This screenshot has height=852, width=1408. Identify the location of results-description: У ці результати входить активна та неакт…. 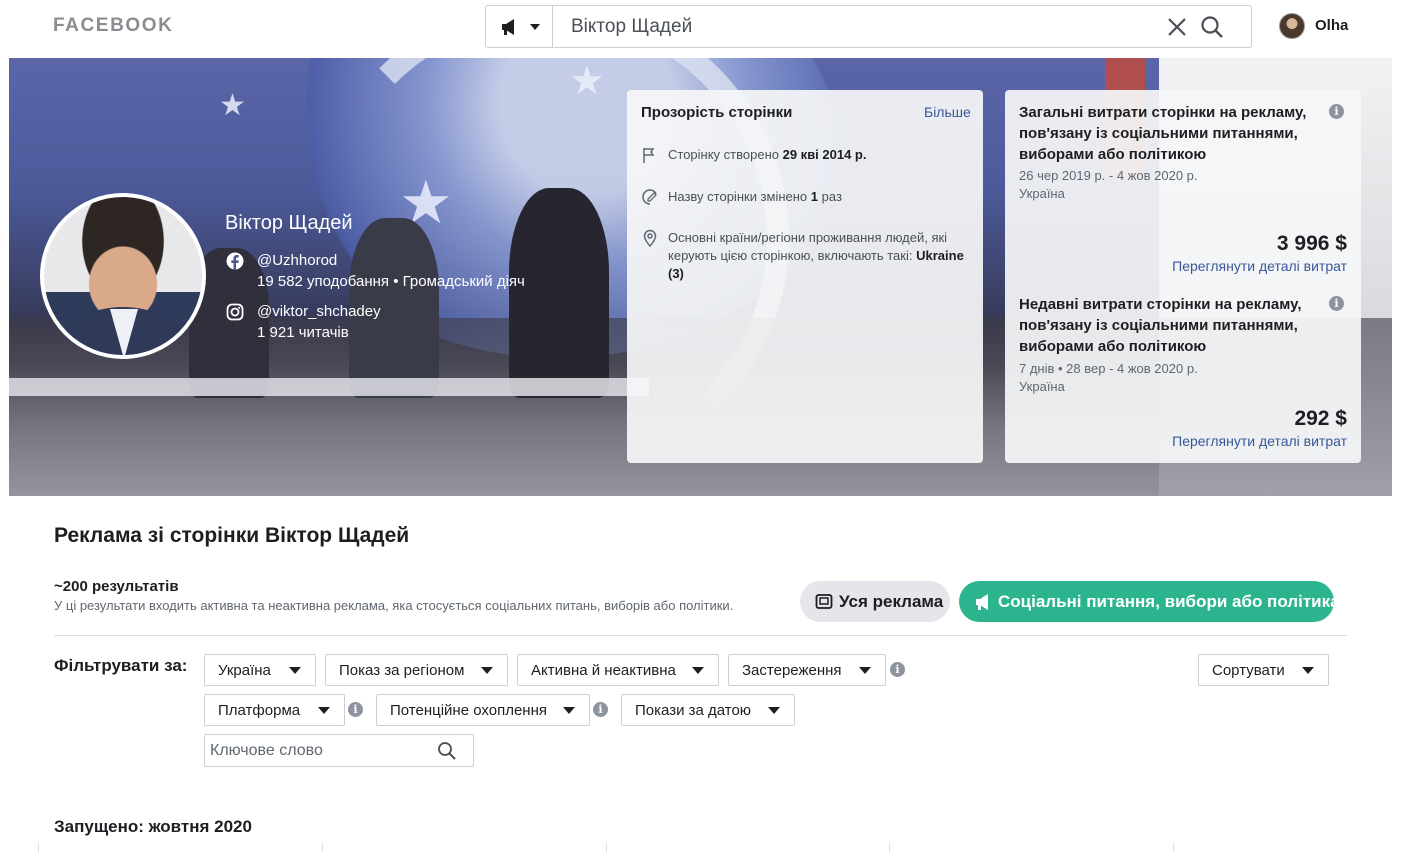
(394, 605).